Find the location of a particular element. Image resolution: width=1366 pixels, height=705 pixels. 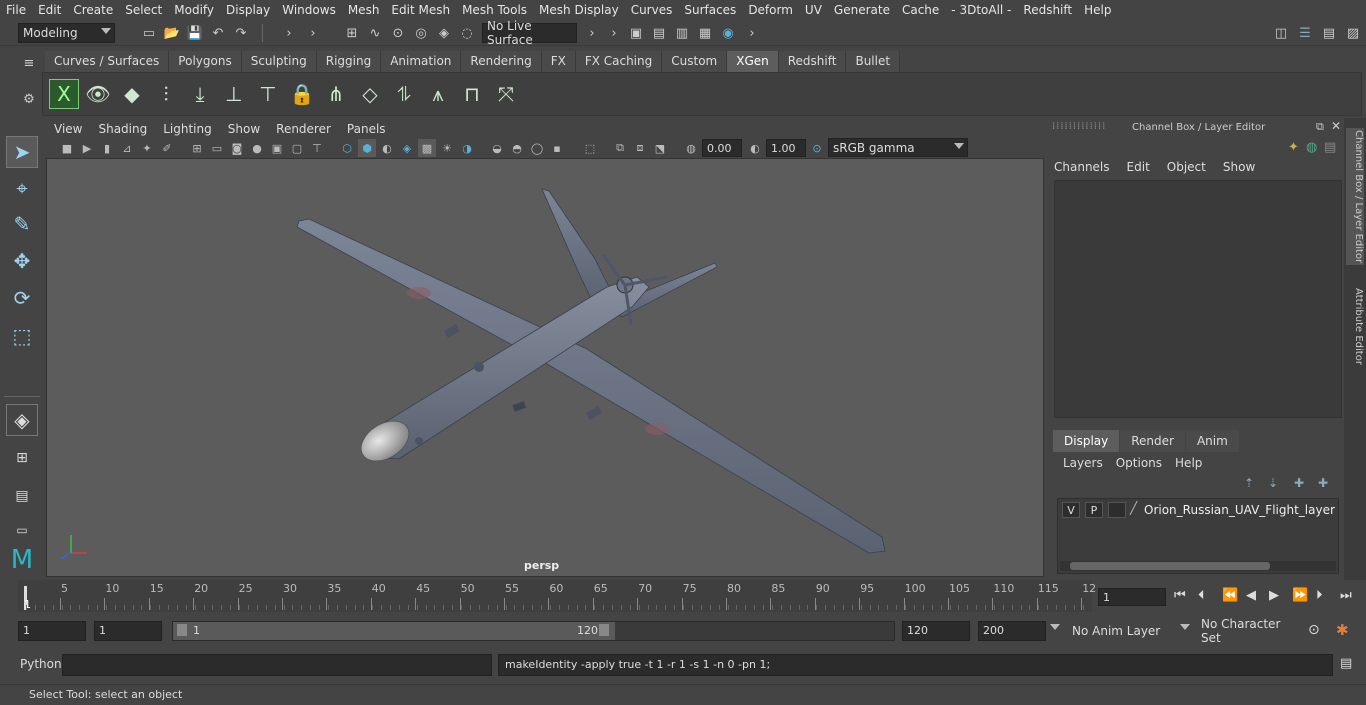

menu-uv: UV is located at coordinates (813, 10).